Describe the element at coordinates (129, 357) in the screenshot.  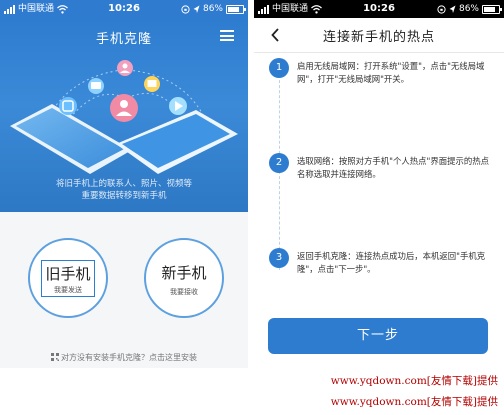
I see `install-hint-text: 对方没有安装手机克隆？点击这里安装` at that location.